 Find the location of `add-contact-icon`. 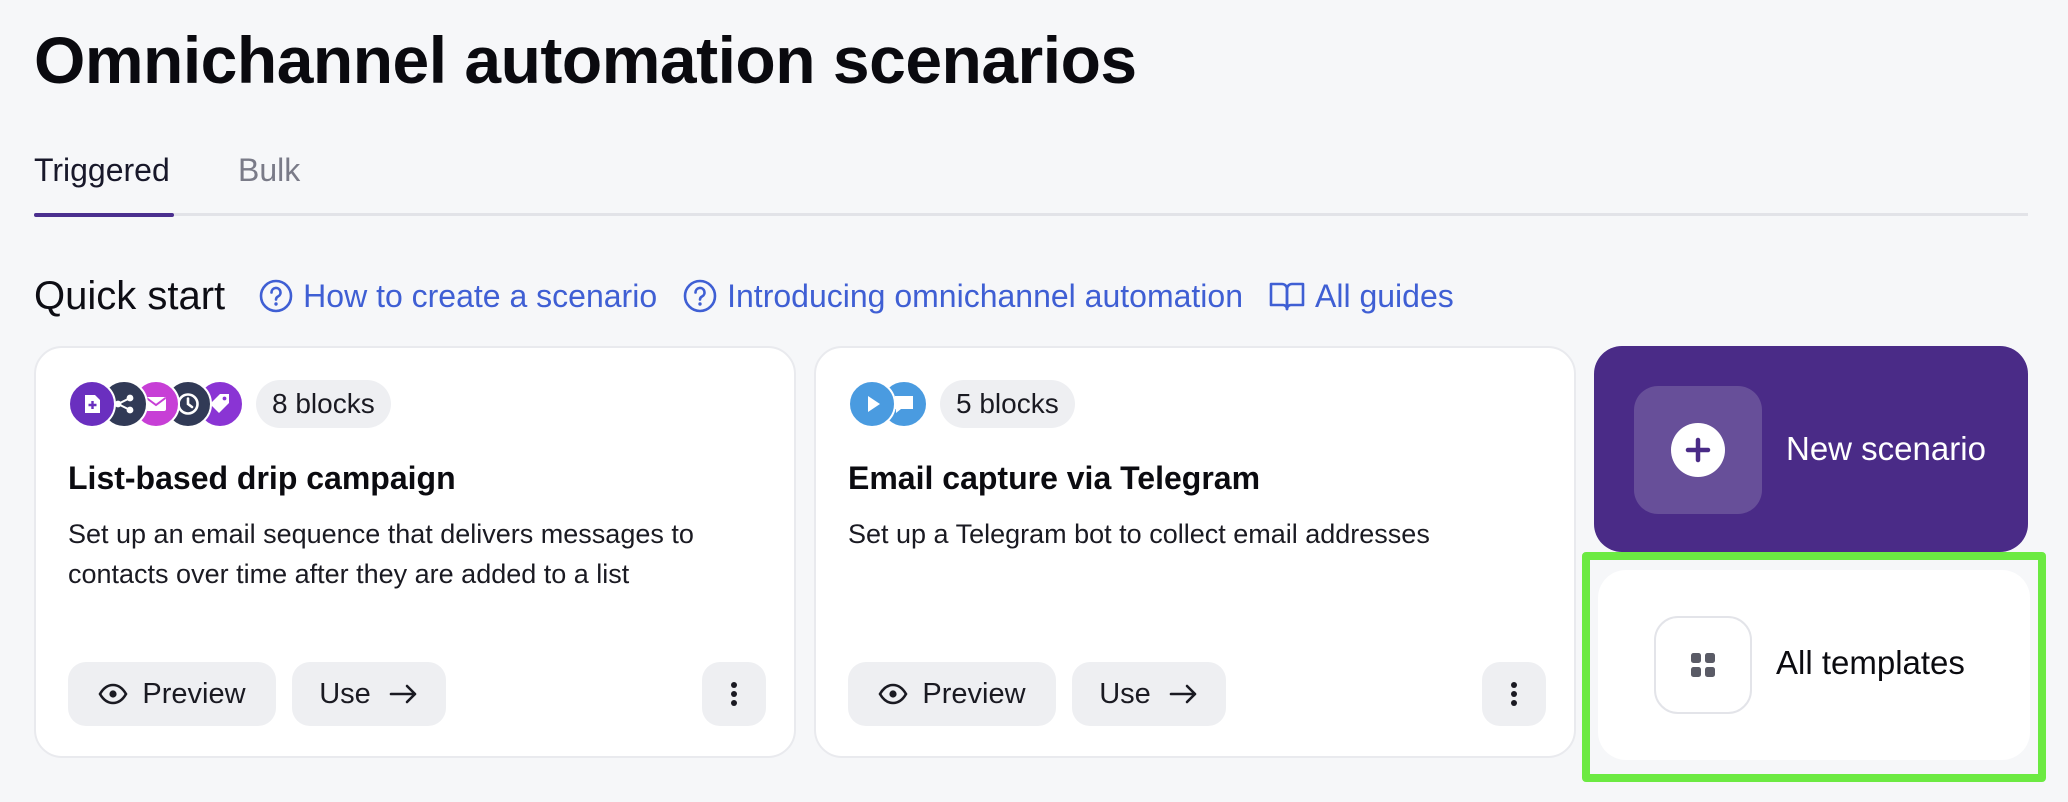

add-contact-icon is located at coordinates (92, 404).